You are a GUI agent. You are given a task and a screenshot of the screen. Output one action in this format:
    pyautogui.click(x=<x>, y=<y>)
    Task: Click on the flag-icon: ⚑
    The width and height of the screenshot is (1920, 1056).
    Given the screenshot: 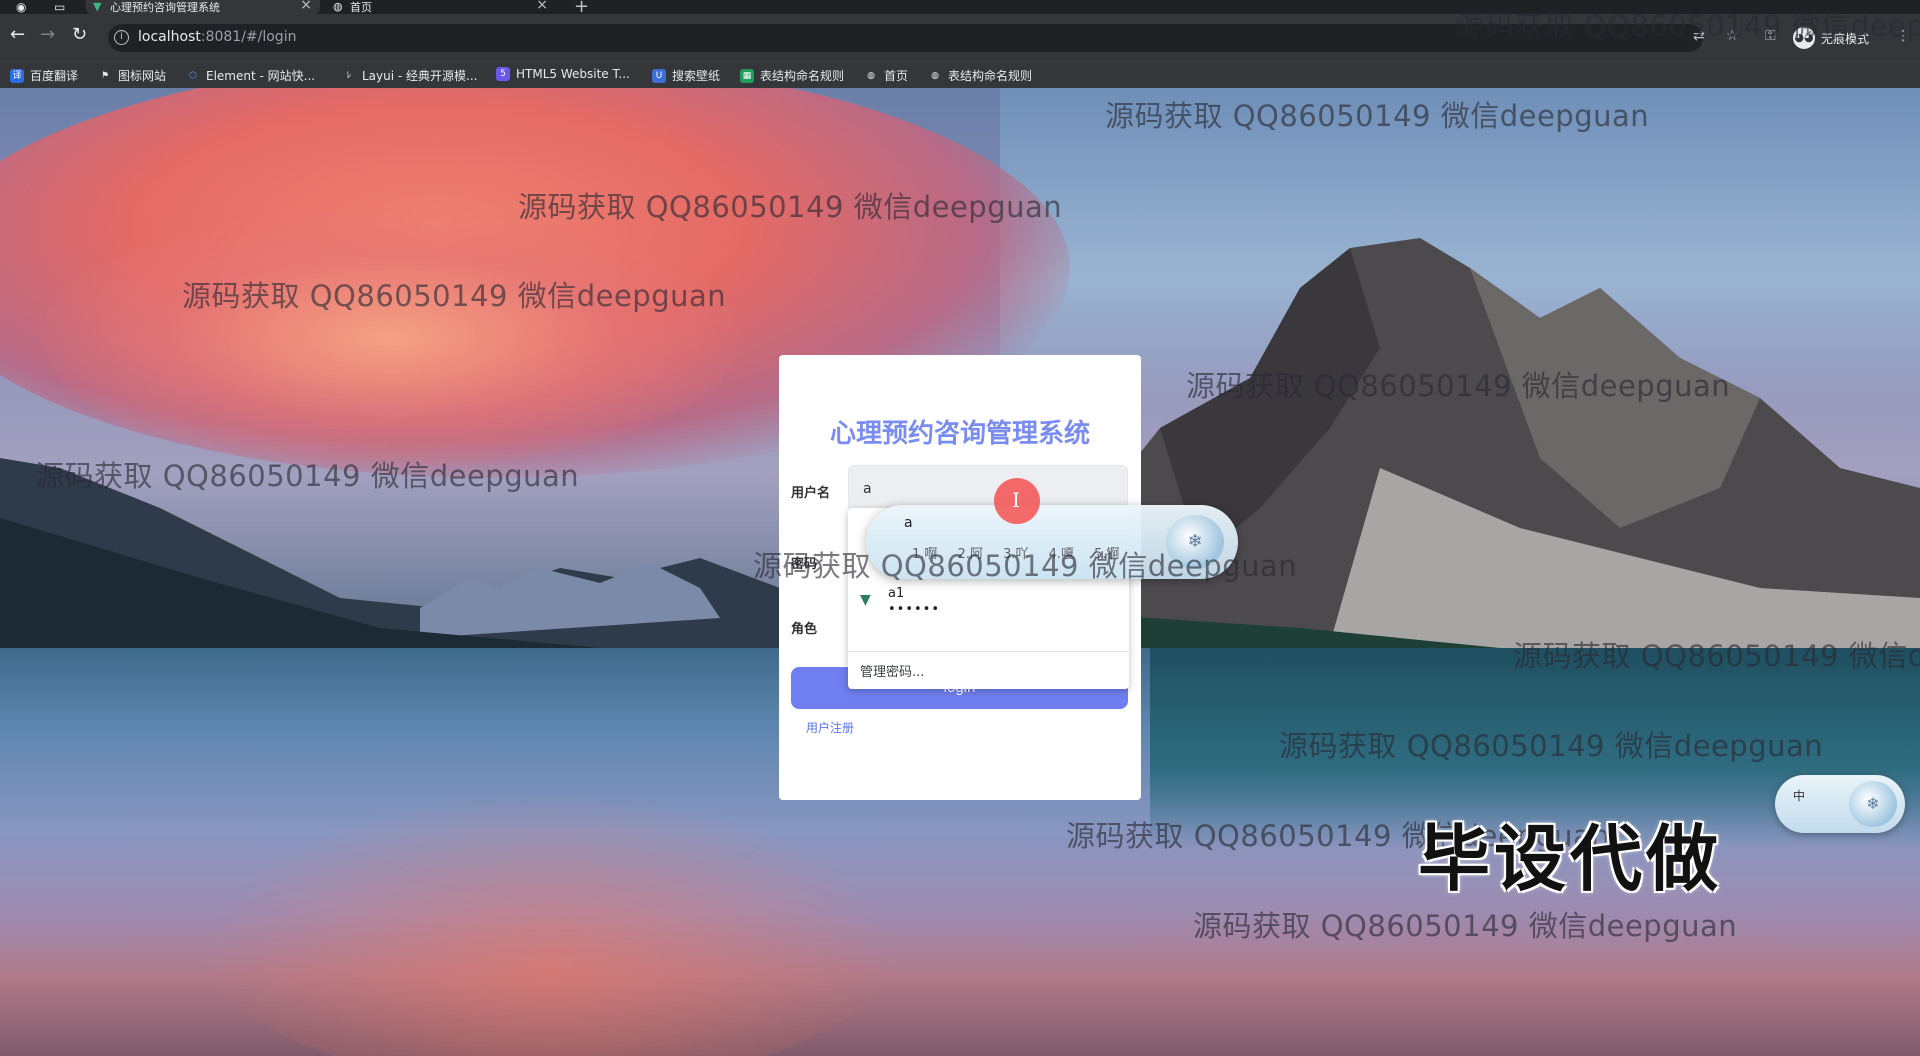 What is the action you would take?
    pyautogui.click(x=105, y=75)
    